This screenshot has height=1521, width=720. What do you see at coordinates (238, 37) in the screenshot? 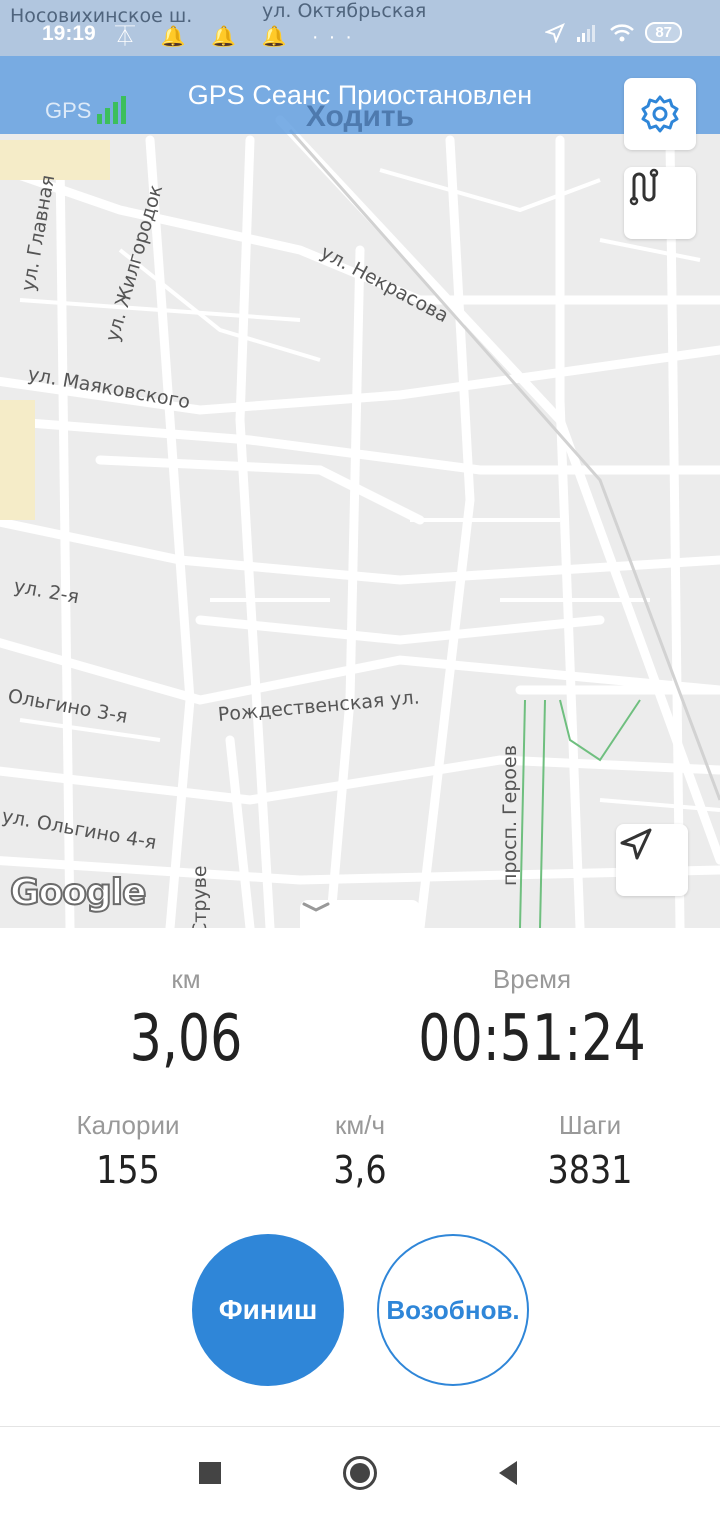
I see `notification-icons: ⏄ 🔔 🔔 🔔 ···` at bounding box center [238, 37].